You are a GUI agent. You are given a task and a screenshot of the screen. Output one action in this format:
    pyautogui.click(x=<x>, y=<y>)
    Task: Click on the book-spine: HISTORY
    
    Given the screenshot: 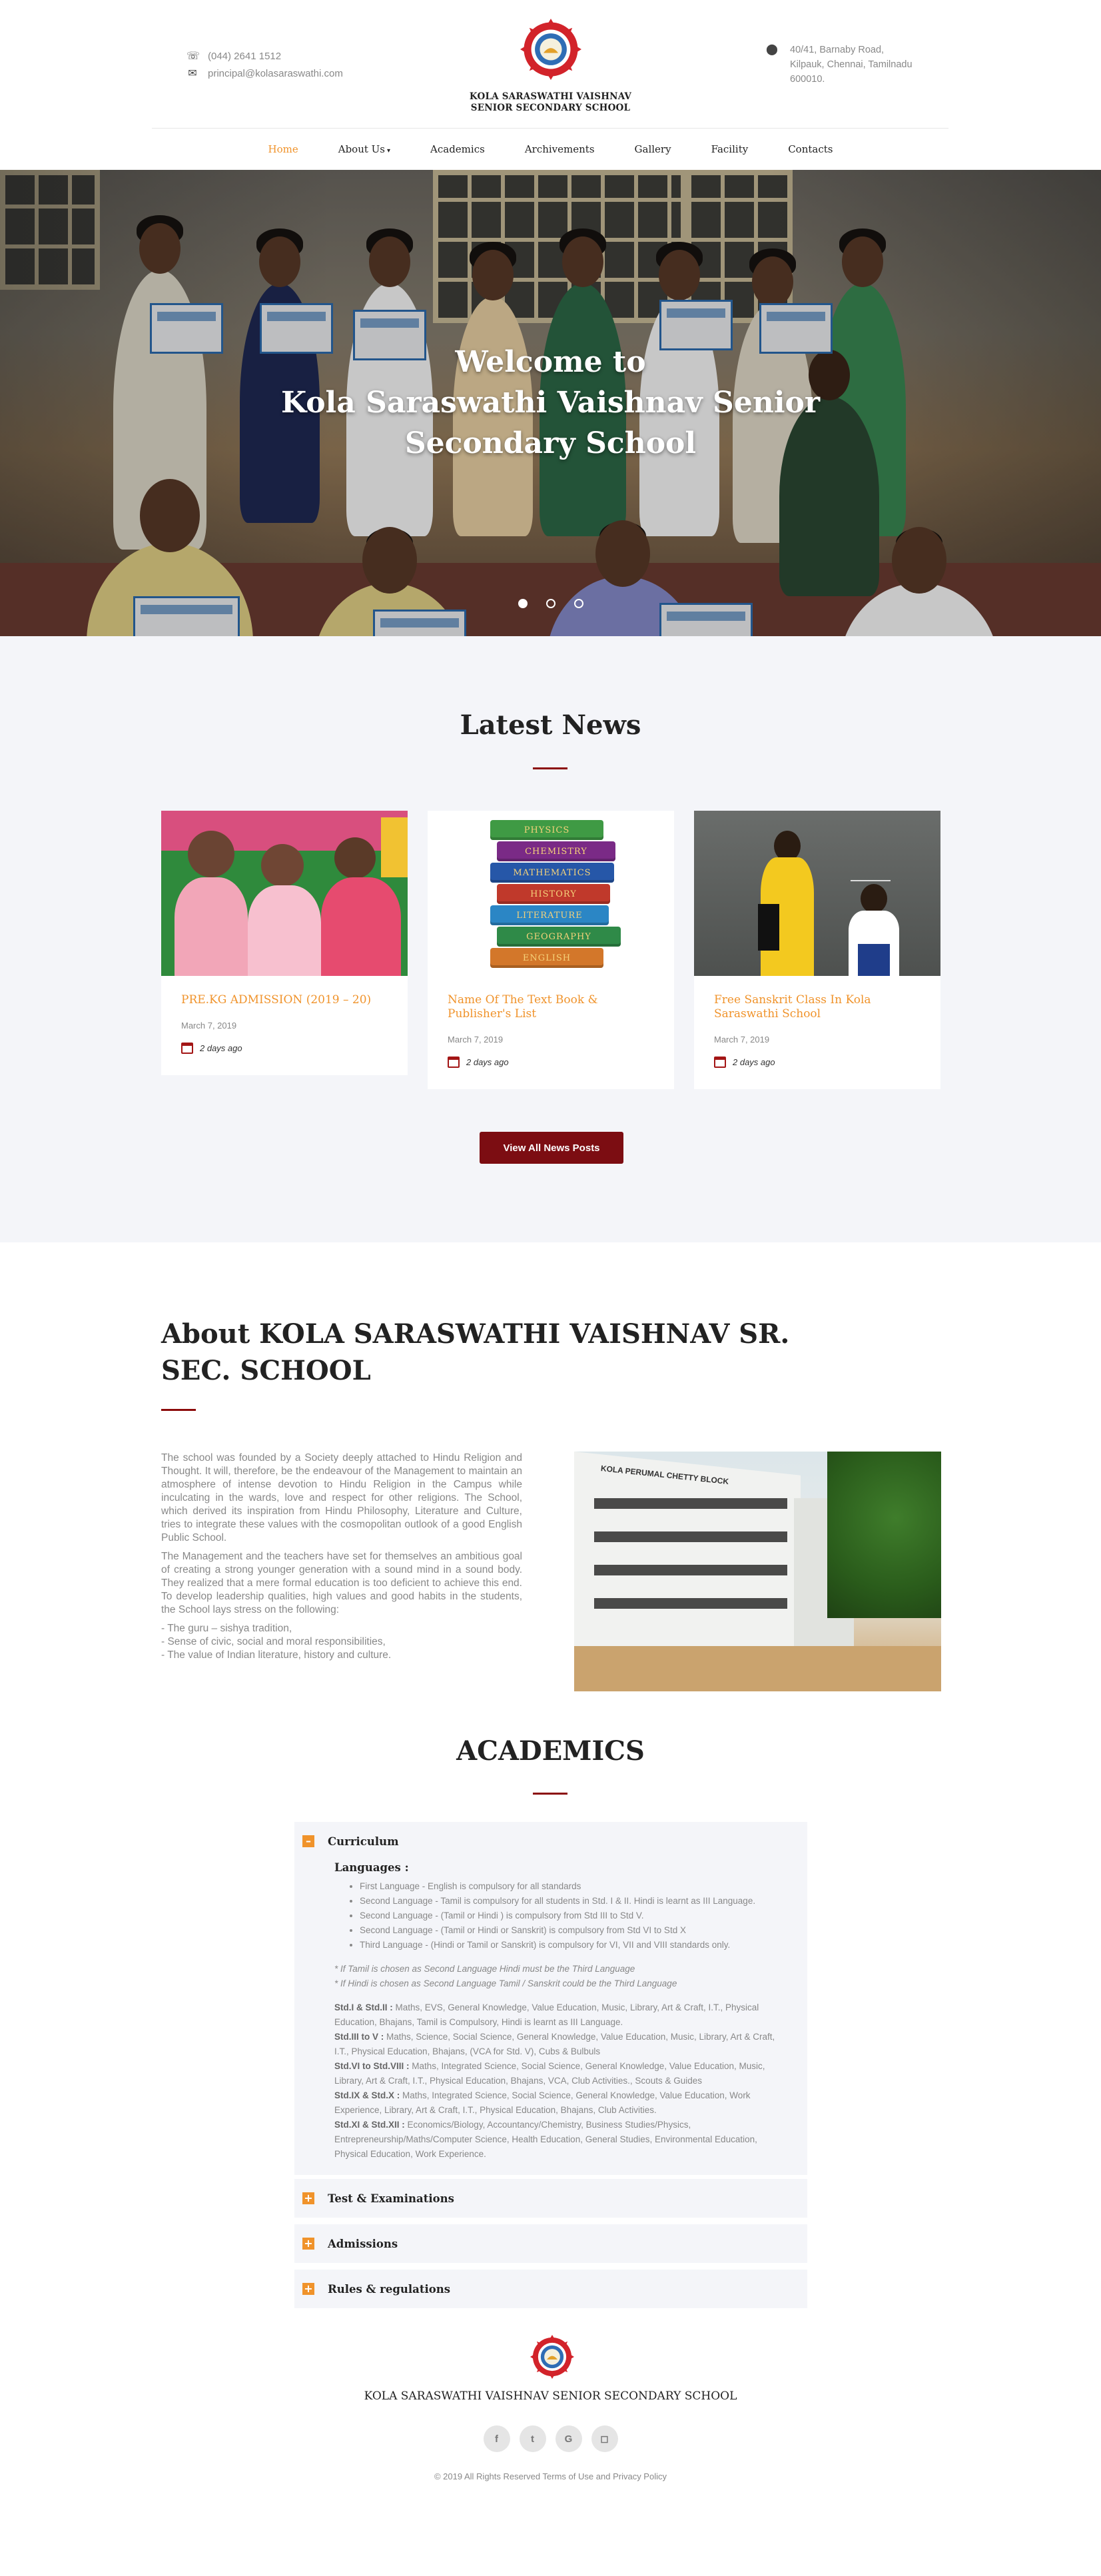 What is the action you would take?
    pyautogui.click(x=554, y=894)
    